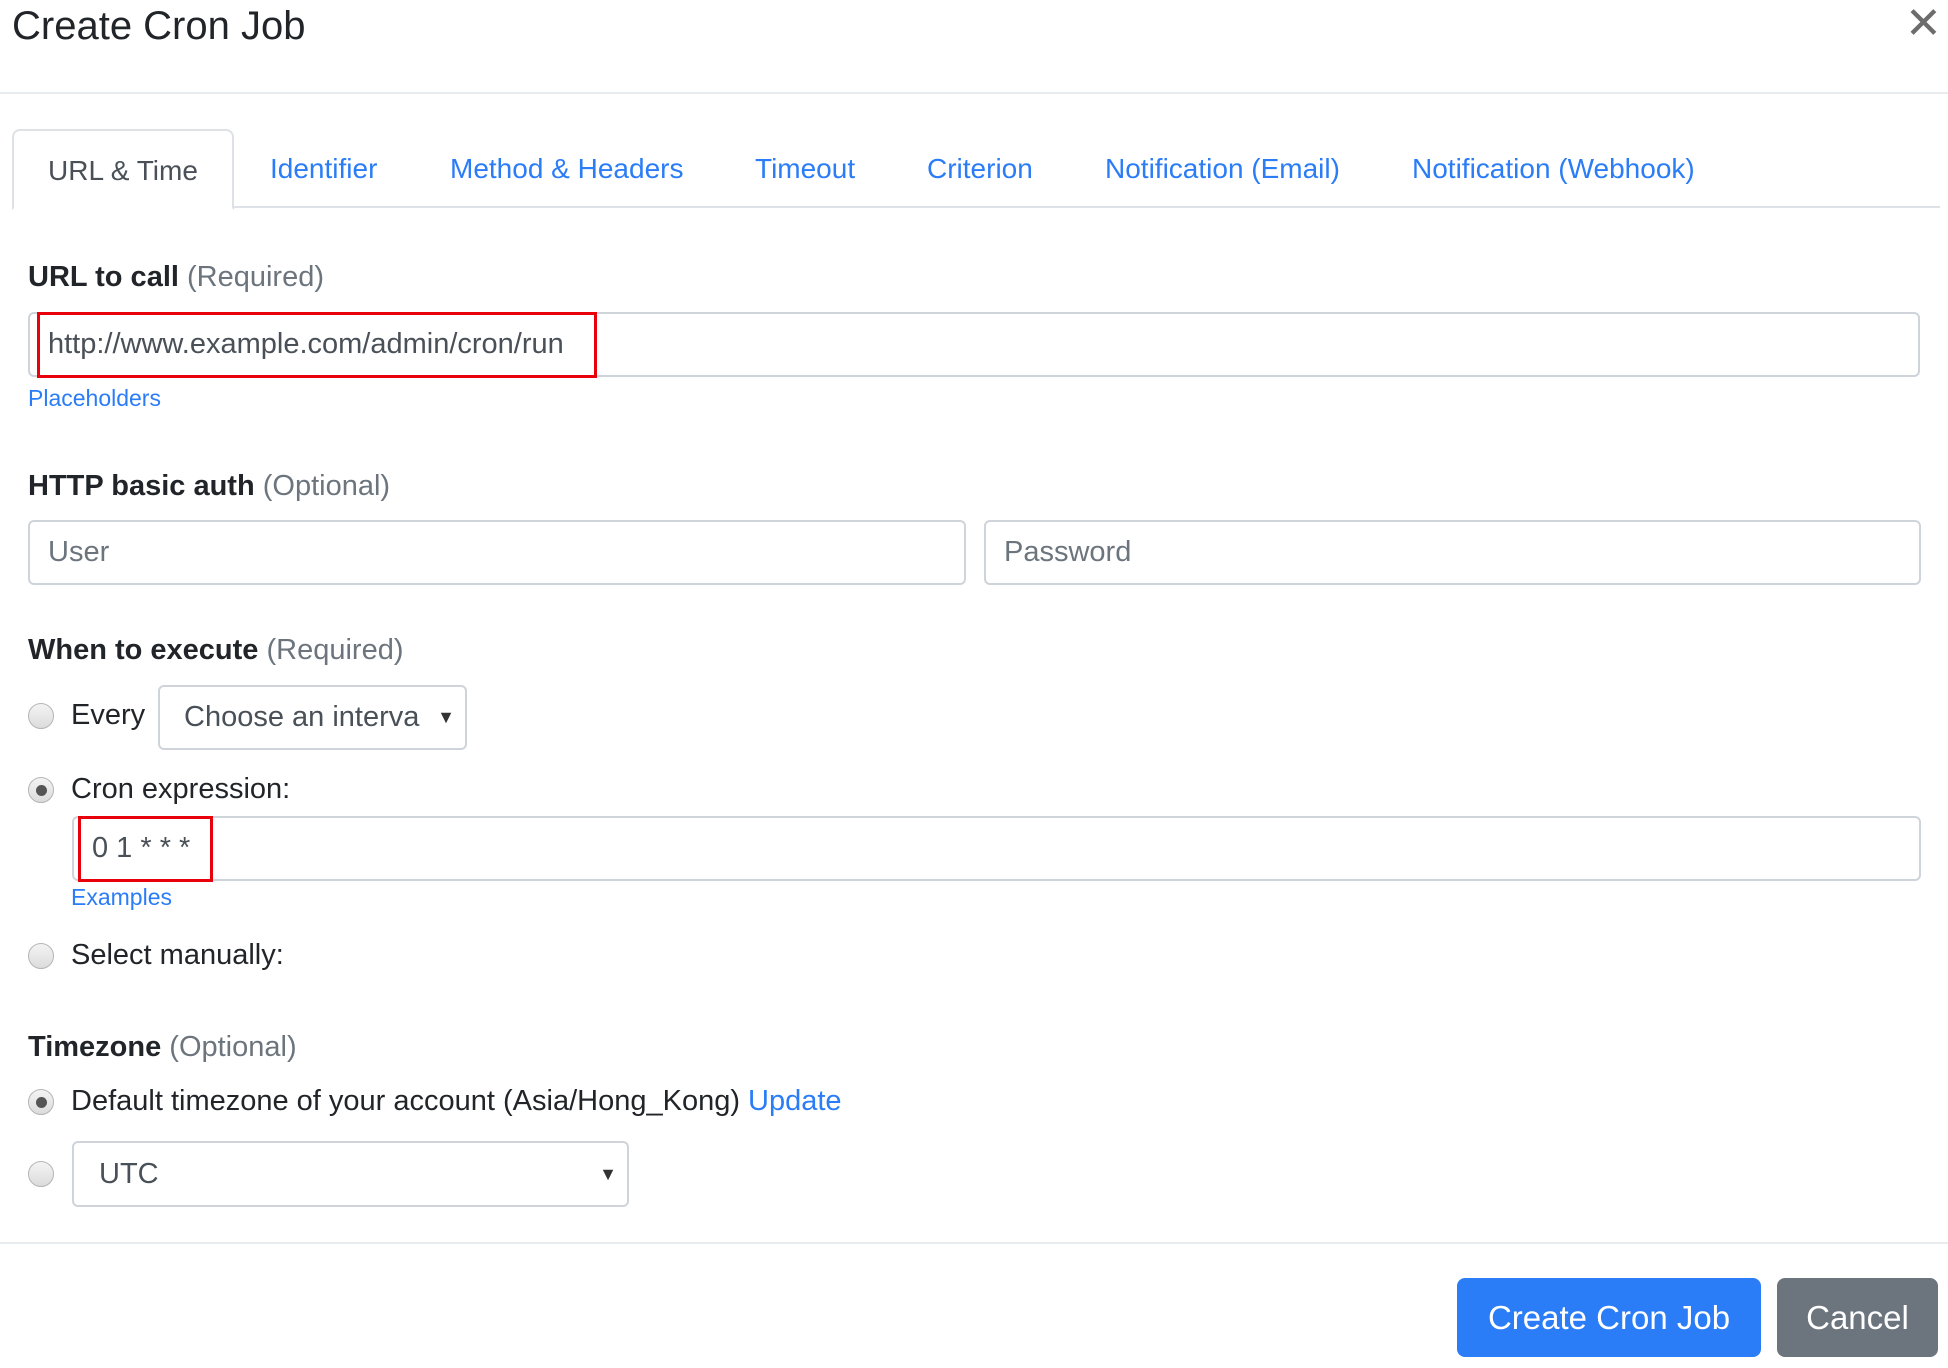 The height and width of the screenshot is (1368, 1948). What do you see at coordinates (103, 277) in the screenshot?
I see `url-label-text: URL to call` at bounding box center [103, 277].